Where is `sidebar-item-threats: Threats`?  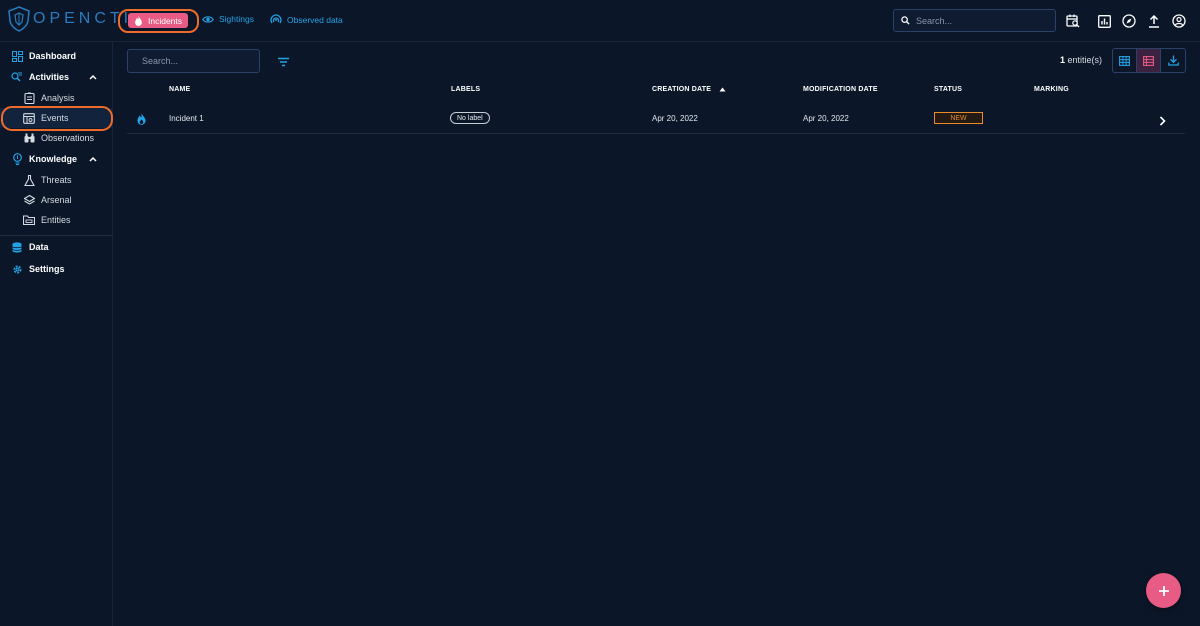 sidebar-item-threats: Threats is located at coordinates (56, 180).